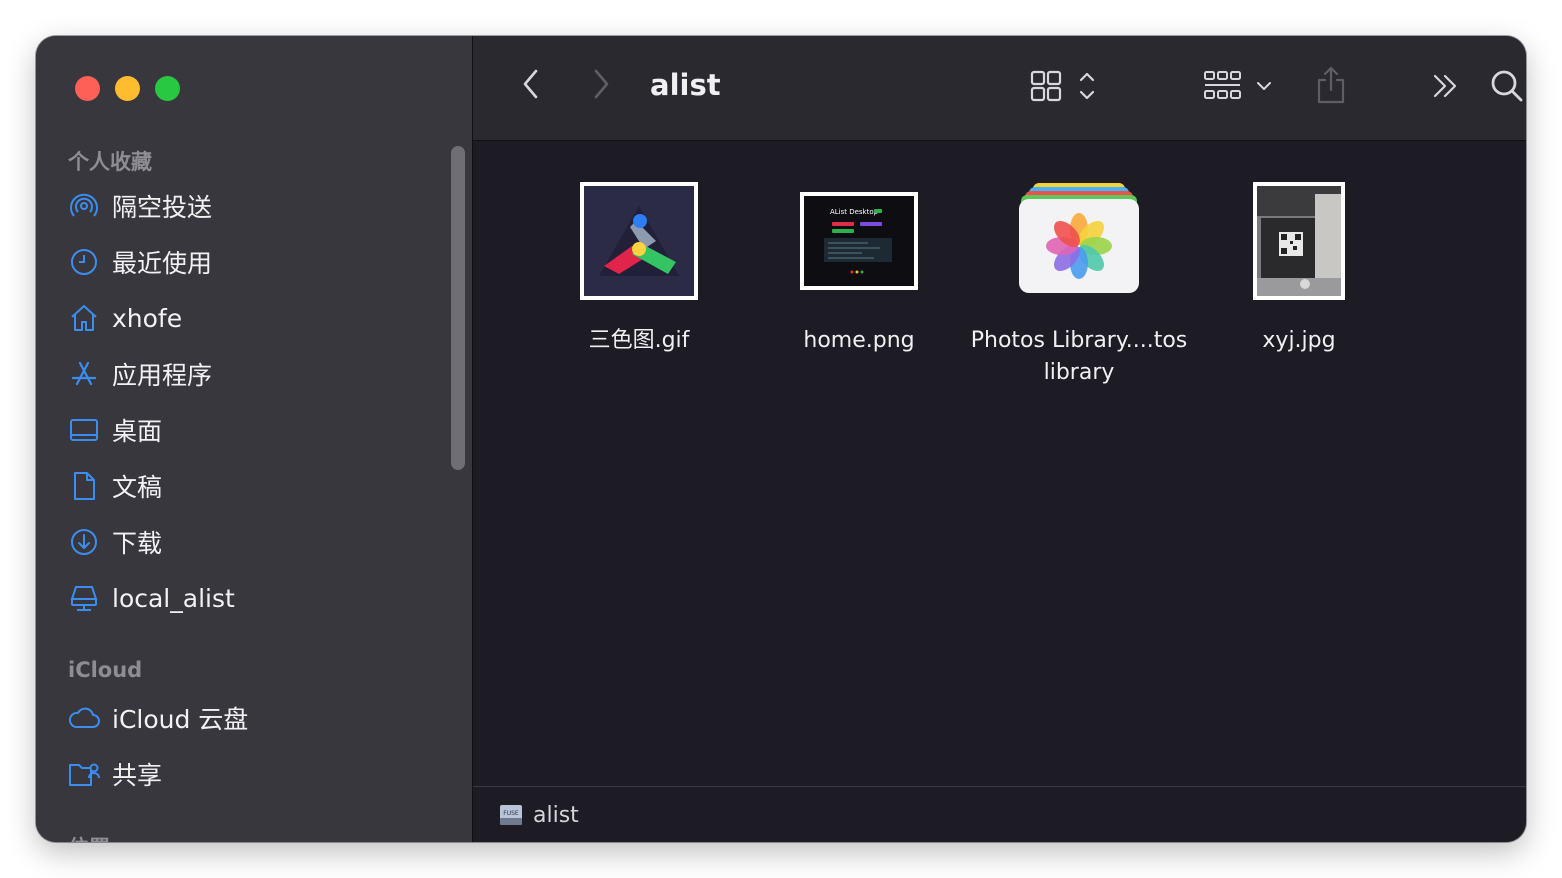 The height and width of the screenshot is (878, 1562). Describe the element at coordinates (251, 262) in the screenshot. I see `sidebar-item-recents: 最近使用` at that location.